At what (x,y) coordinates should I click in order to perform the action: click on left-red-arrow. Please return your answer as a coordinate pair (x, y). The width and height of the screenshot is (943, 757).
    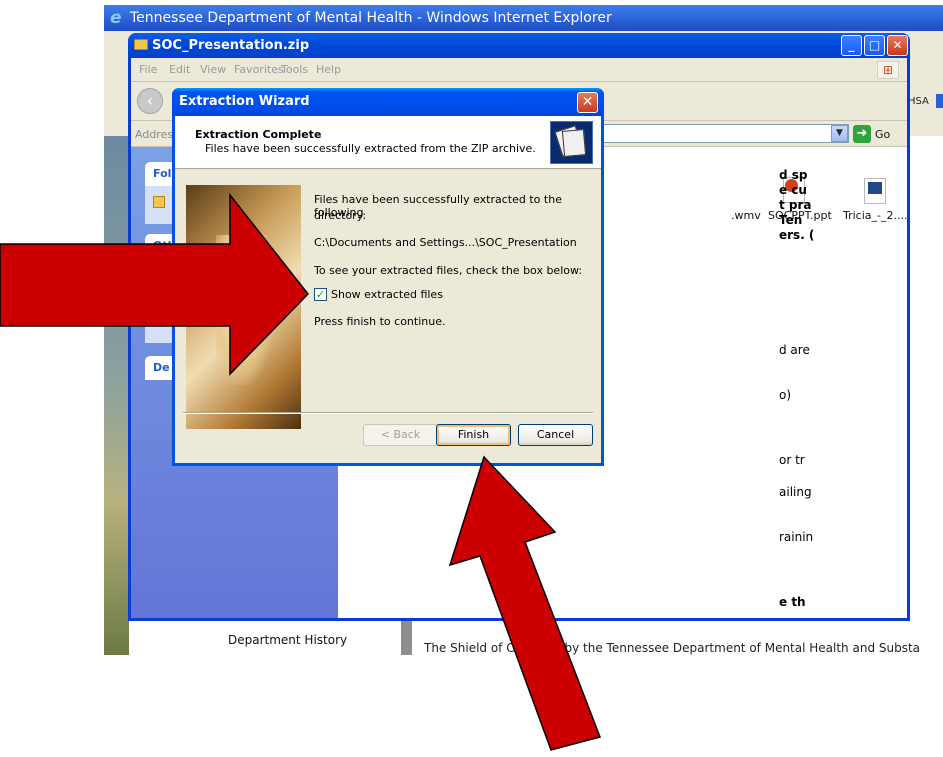
    Looking at the image, I should click on (154, 284).